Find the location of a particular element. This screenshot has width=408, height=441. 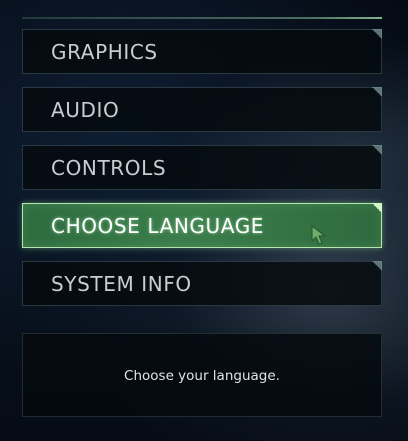

menu-item-label: AUDIO is located at coordinates (85, 109).